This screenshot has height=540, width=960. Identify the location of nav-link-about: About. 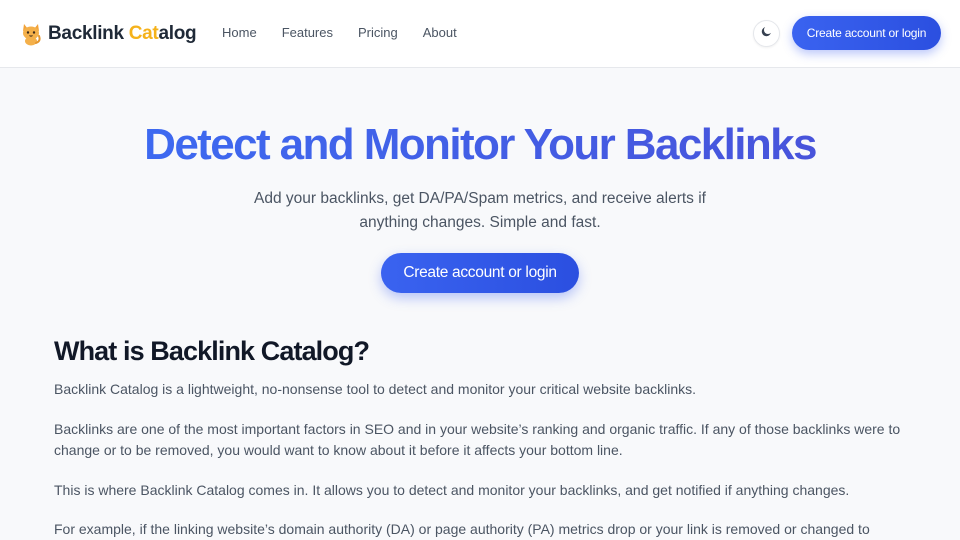
(440, 33).